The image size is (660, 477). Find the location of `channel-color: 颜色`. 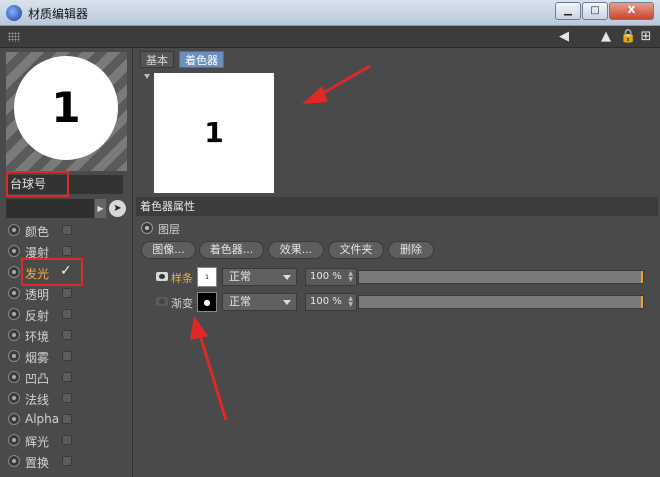

channel-color: 颜色 is located at coordinates (42, 231).